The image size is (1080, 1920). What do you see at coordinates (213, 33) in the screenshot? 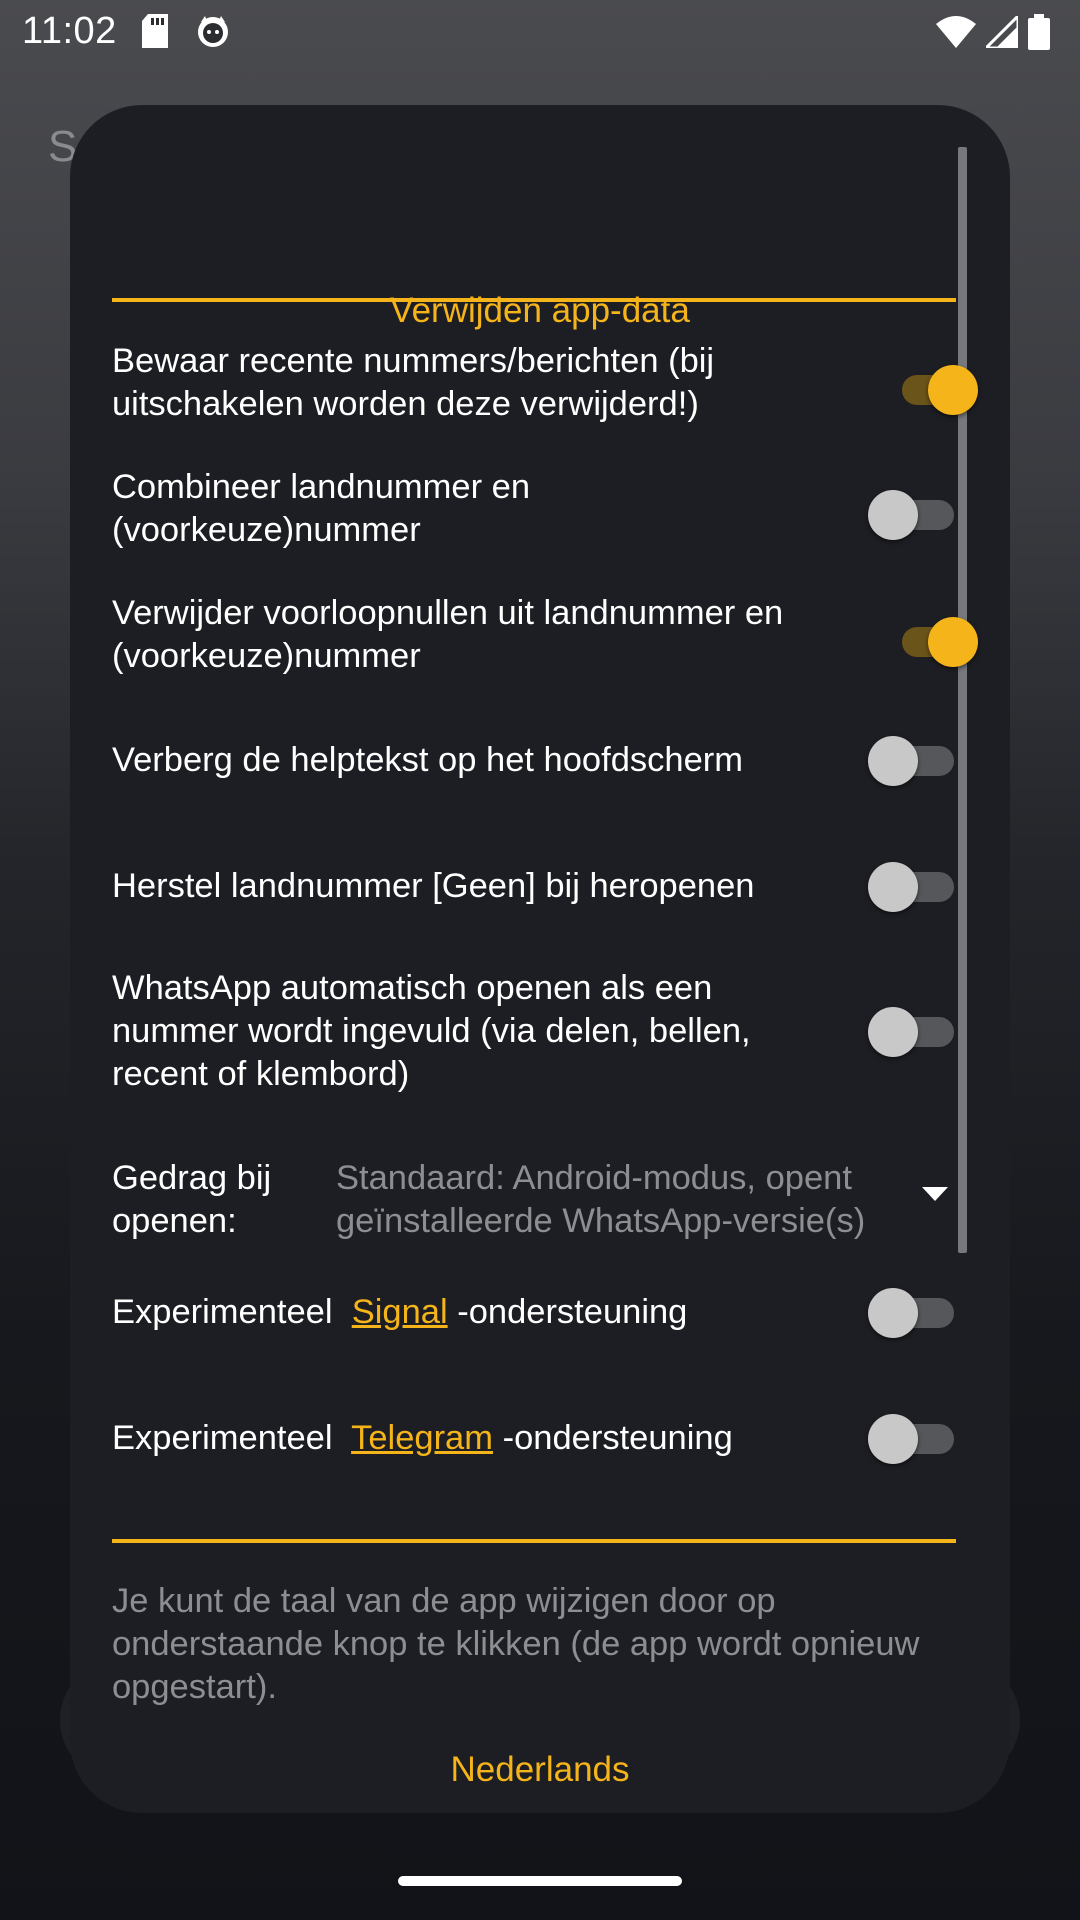
I see `cat-face-icon` at bounding box center [213, 33].